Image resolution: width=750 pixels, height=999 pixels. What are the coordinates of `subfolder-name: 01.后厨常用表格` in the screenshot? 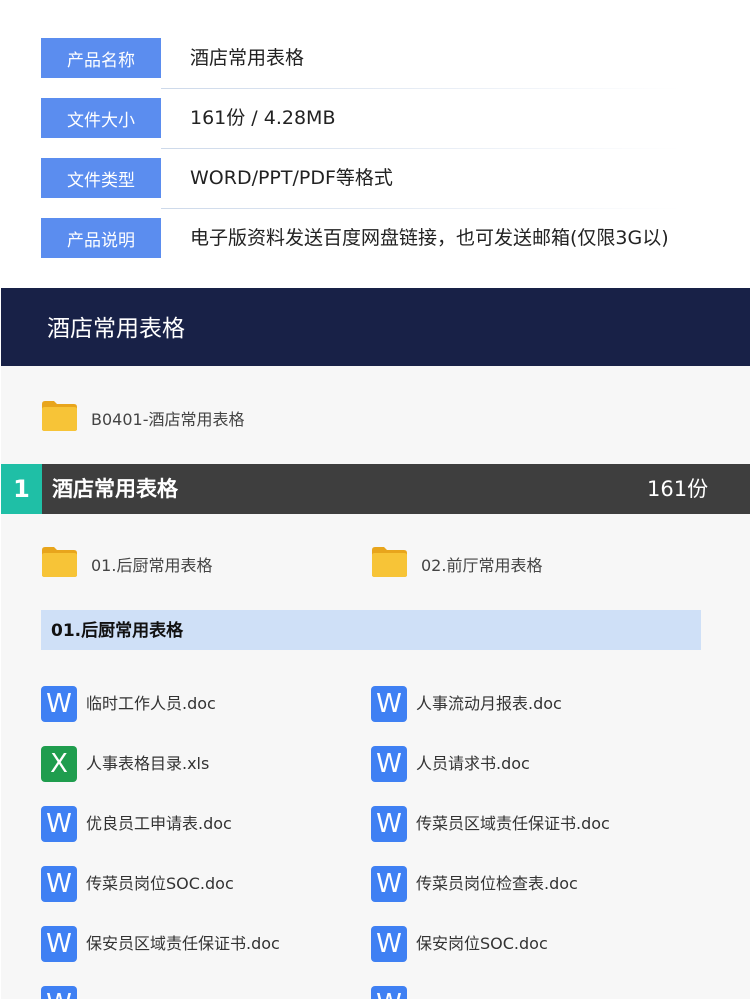 It's located at (151, 564).